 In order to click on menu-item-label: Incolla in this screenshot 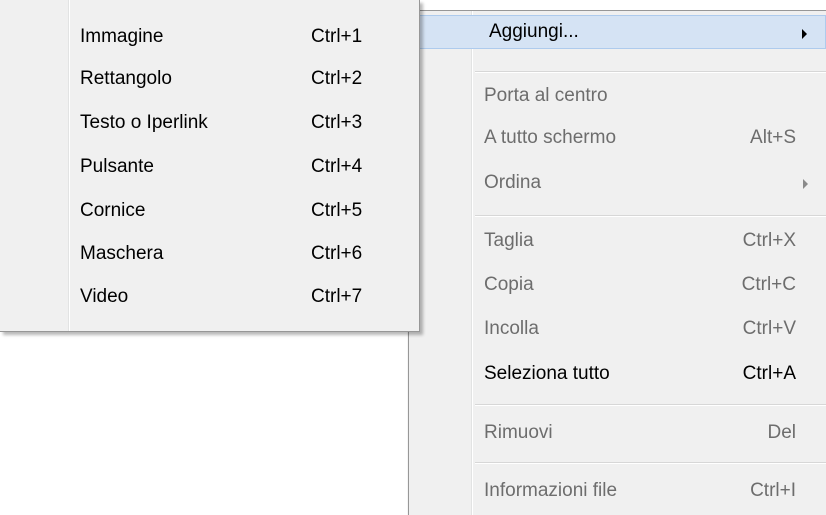, I will do `click(511, 328)`.